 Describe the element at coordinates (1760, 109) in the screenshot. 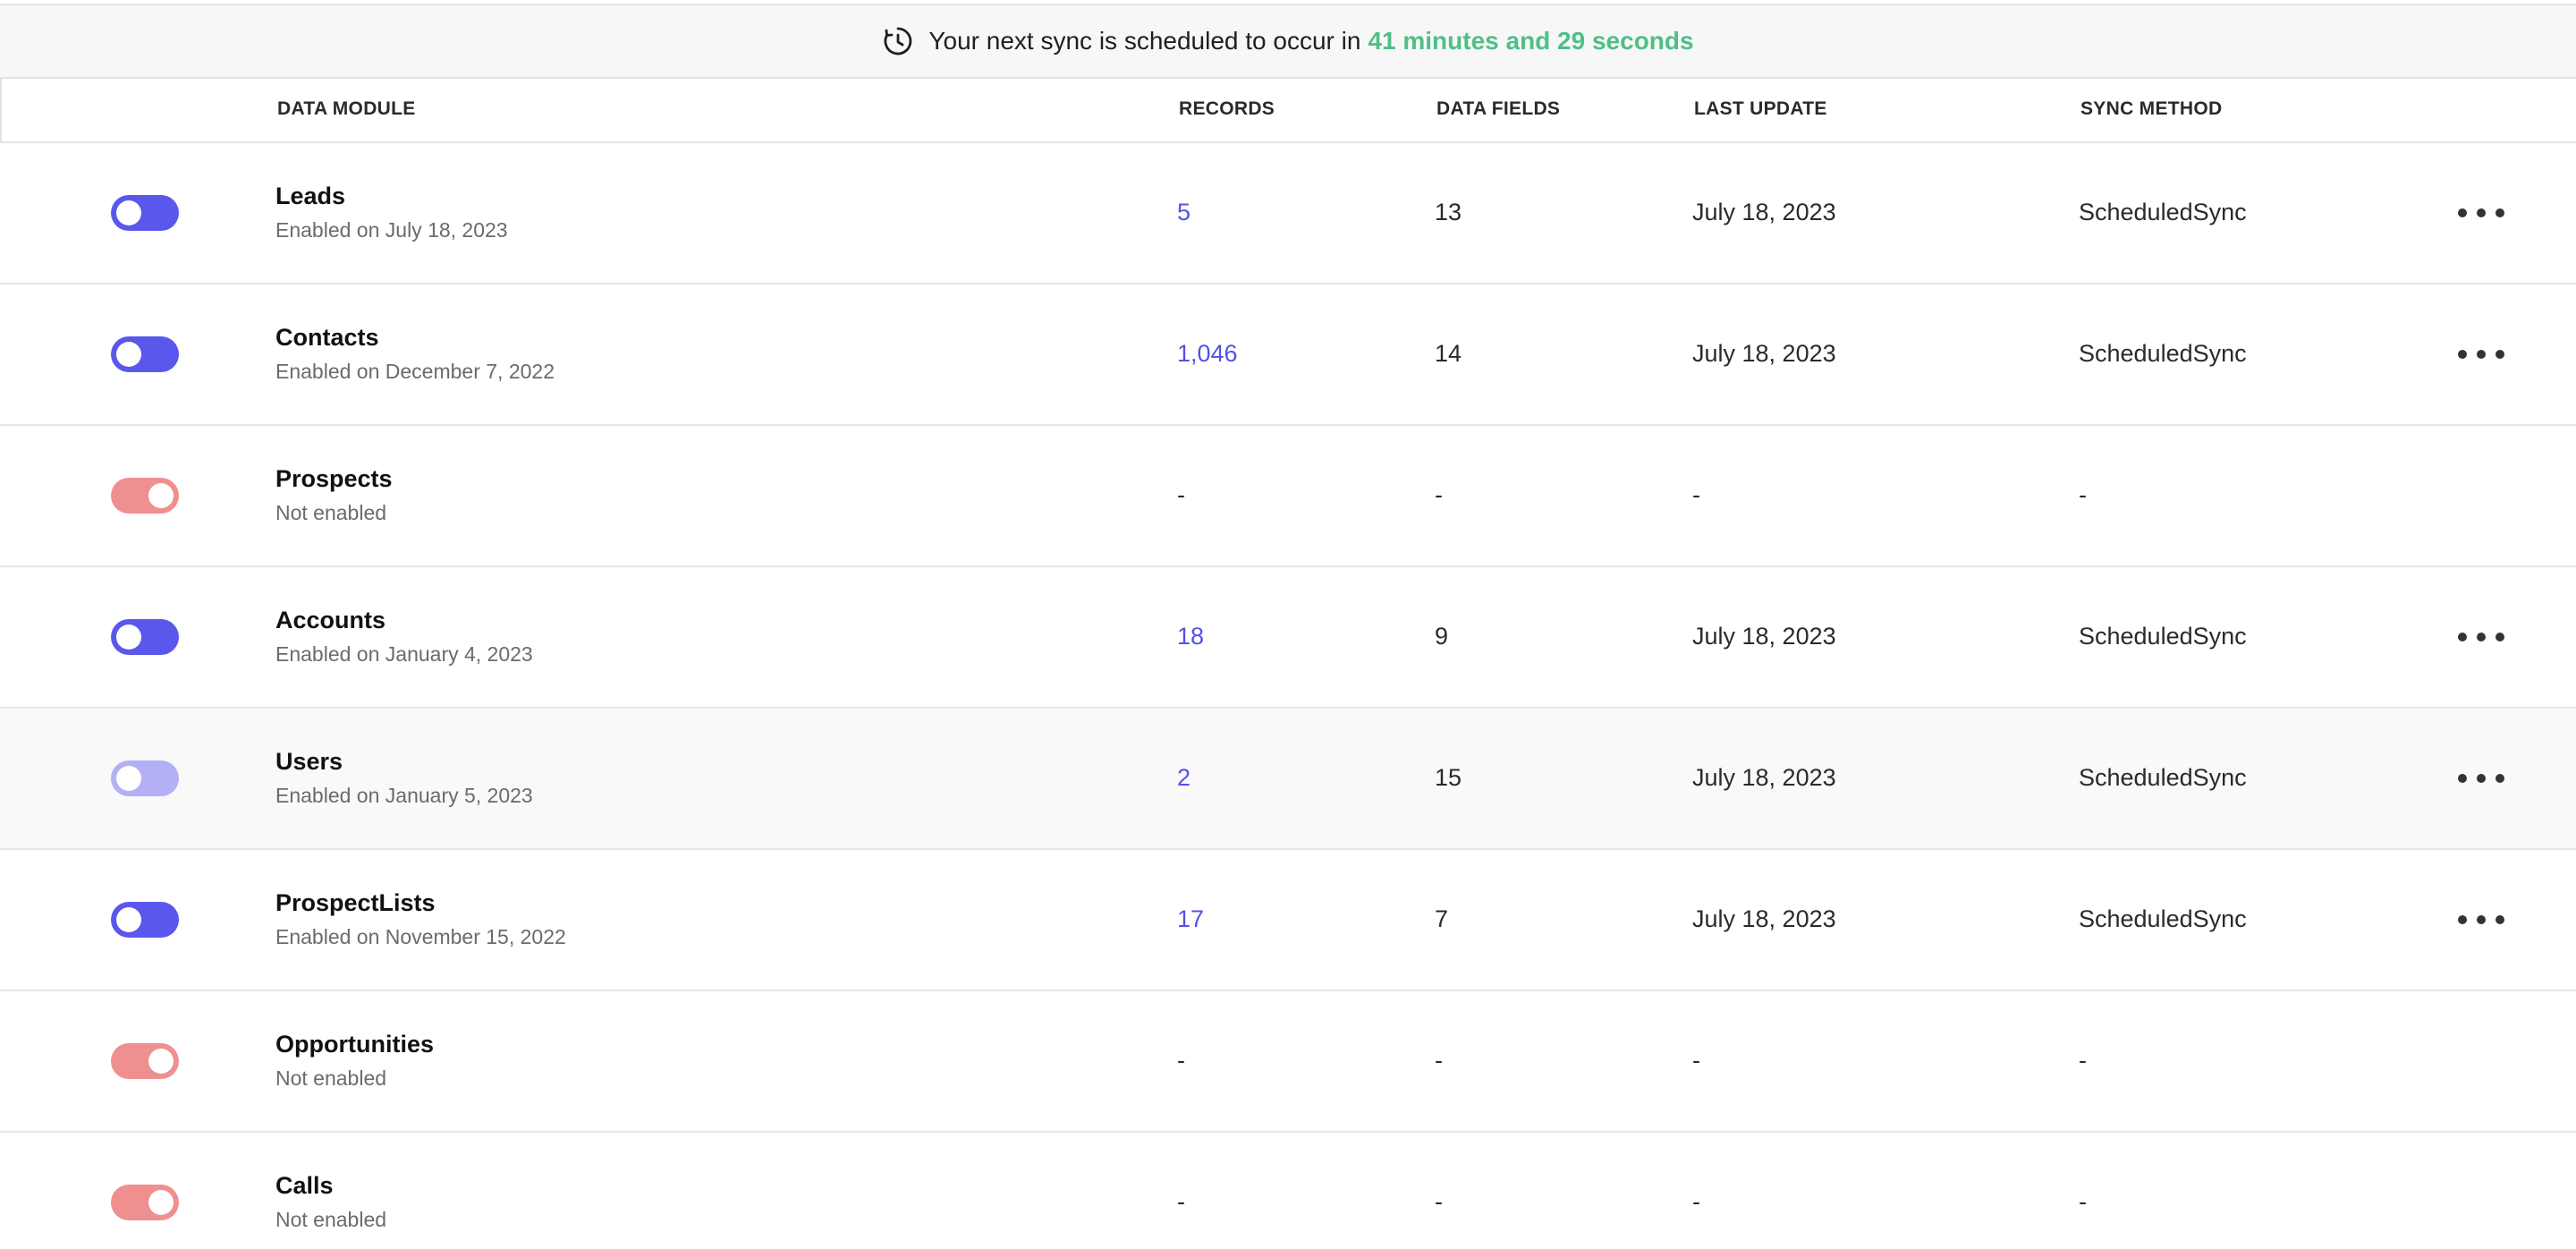

I see `column-header-last-update: LAST UPDATE` at that location.